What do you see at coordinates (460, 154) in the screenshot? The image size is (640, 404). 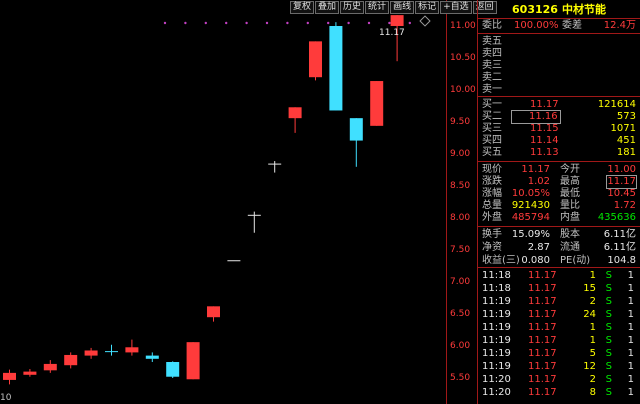 I see `price-tick-label: 9.00` at bounding box center [460, 154].